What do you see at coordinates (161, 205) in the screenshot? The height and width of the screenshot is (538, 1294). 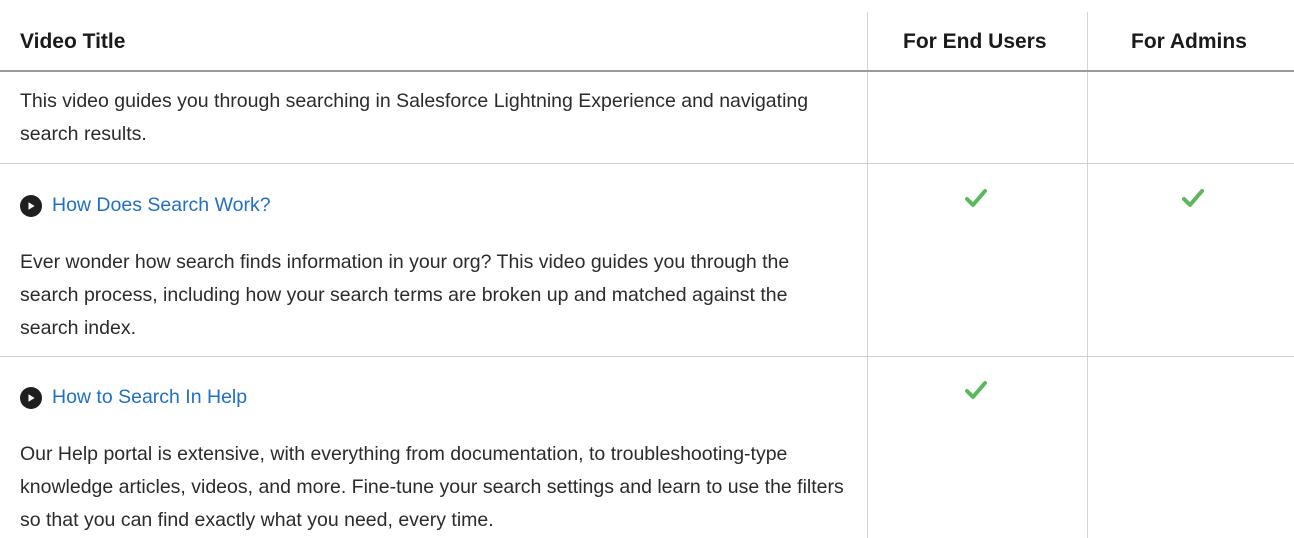 I see `video-link-how-does-search-work: How Does Search Work?` at bounding box center [161, 205].